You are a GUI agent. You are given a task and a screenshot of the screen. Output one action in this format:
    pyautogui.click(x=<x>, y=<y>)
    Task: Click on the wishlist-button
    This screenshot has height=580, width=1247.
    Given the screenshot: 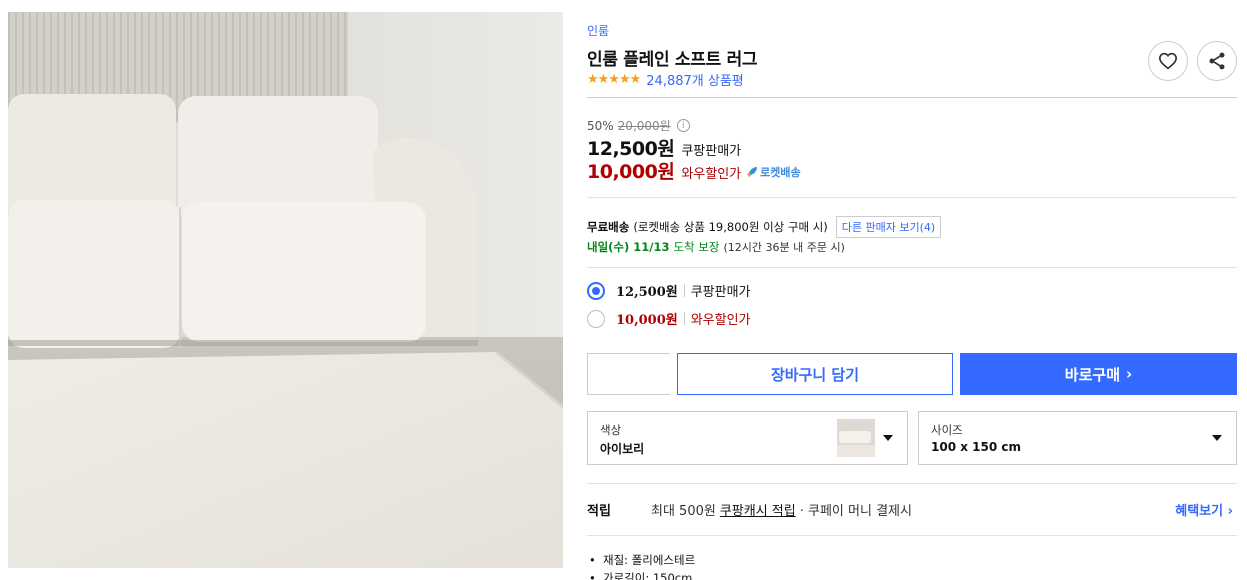 What is the action you would take?
    pyautogui.click(x=1168, y=61)
    